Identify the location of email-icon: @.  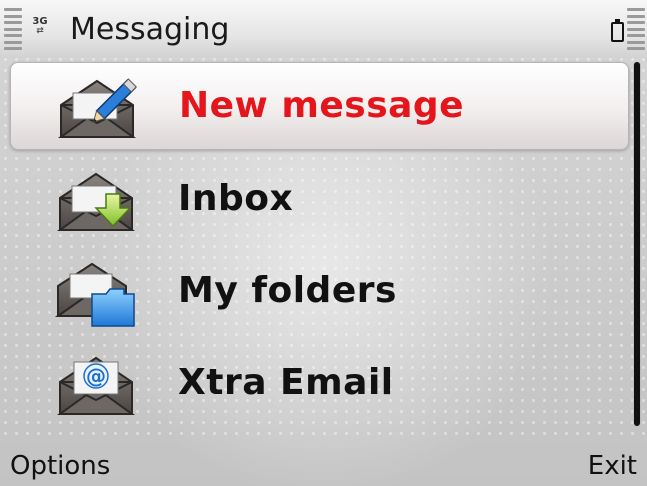
(96, 384).